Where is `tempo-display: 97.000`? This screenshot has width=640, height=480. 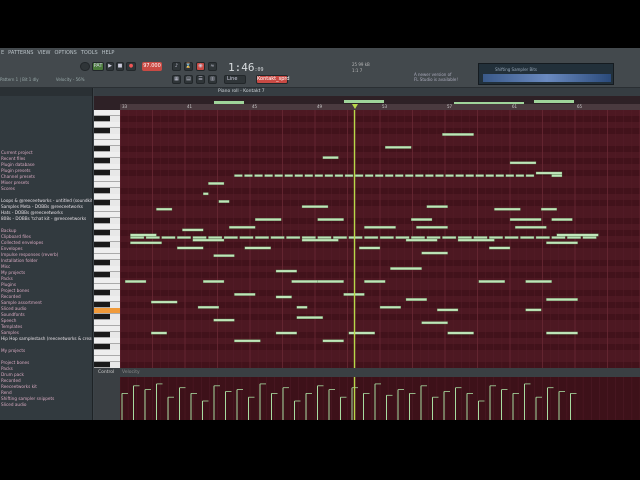
tempo-display: 97.000 is located at coordinates (152, 66).